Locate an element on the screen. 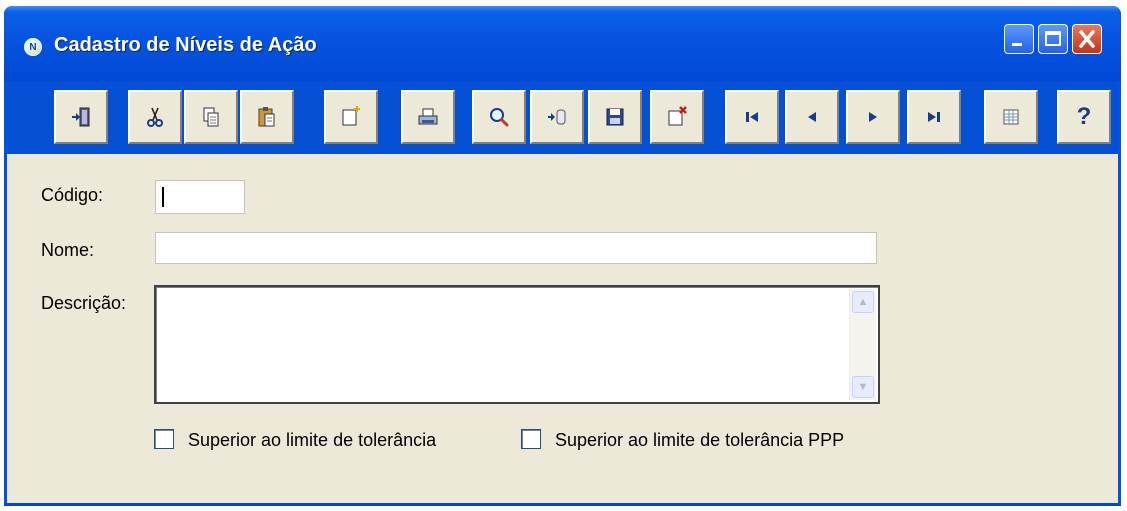 The height and width of the screenshot is (511, 1127). first-icon is located at coordinates (752, 117).